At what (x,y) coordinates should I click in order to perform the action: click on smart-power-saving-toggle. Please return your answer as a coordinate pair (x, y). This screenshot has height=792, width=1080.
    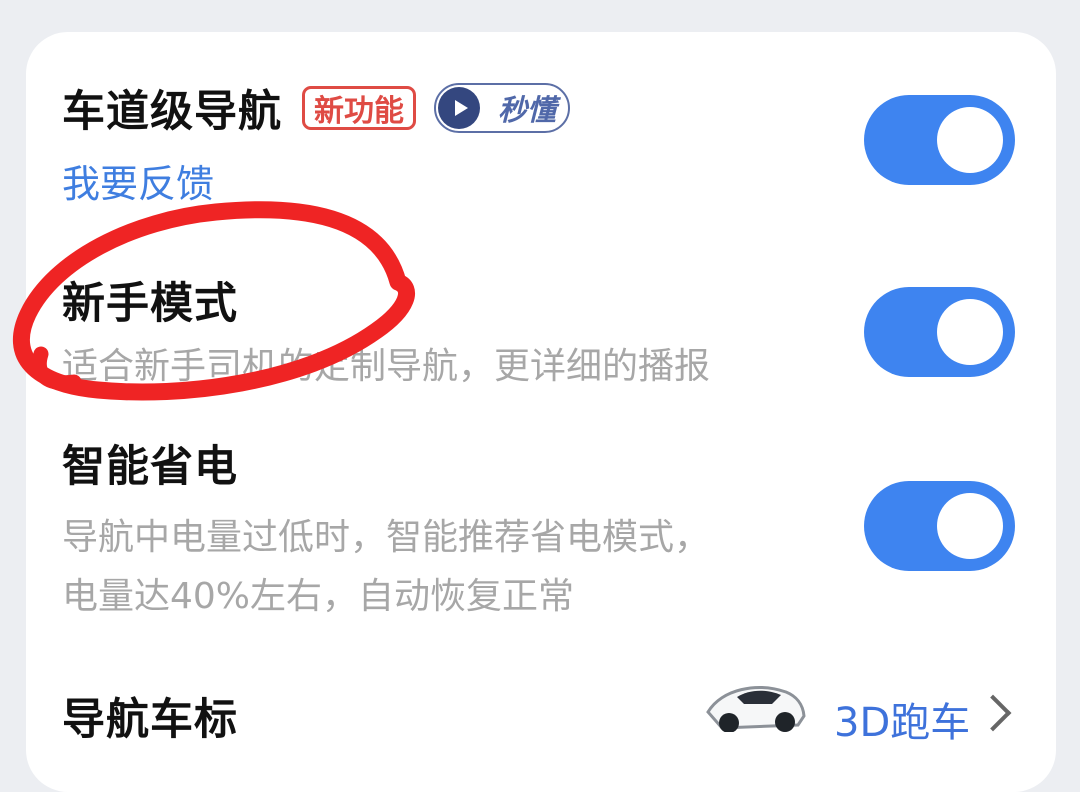
    Looking at the image, I should click on (939, 526).